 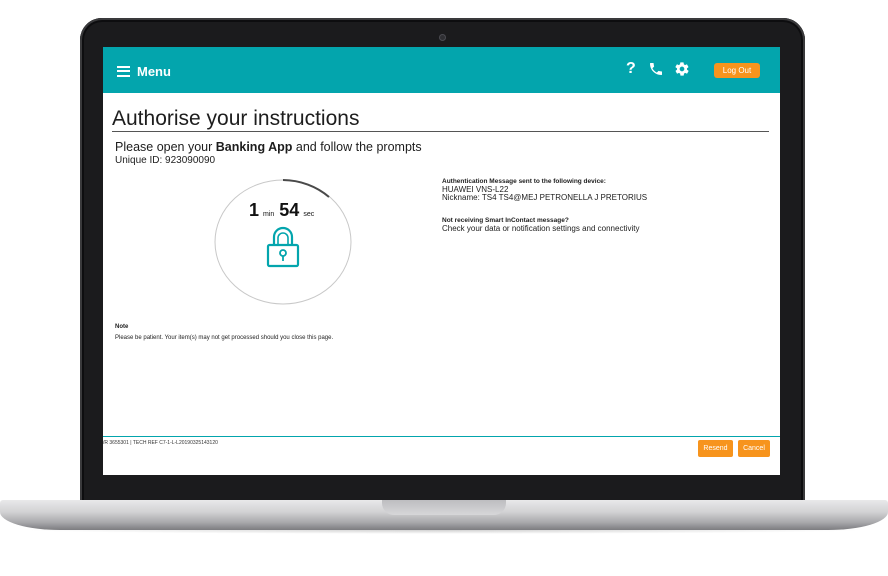 I want to click on instruction-suffix: and follow the prompts, so click(x=357, y=147).